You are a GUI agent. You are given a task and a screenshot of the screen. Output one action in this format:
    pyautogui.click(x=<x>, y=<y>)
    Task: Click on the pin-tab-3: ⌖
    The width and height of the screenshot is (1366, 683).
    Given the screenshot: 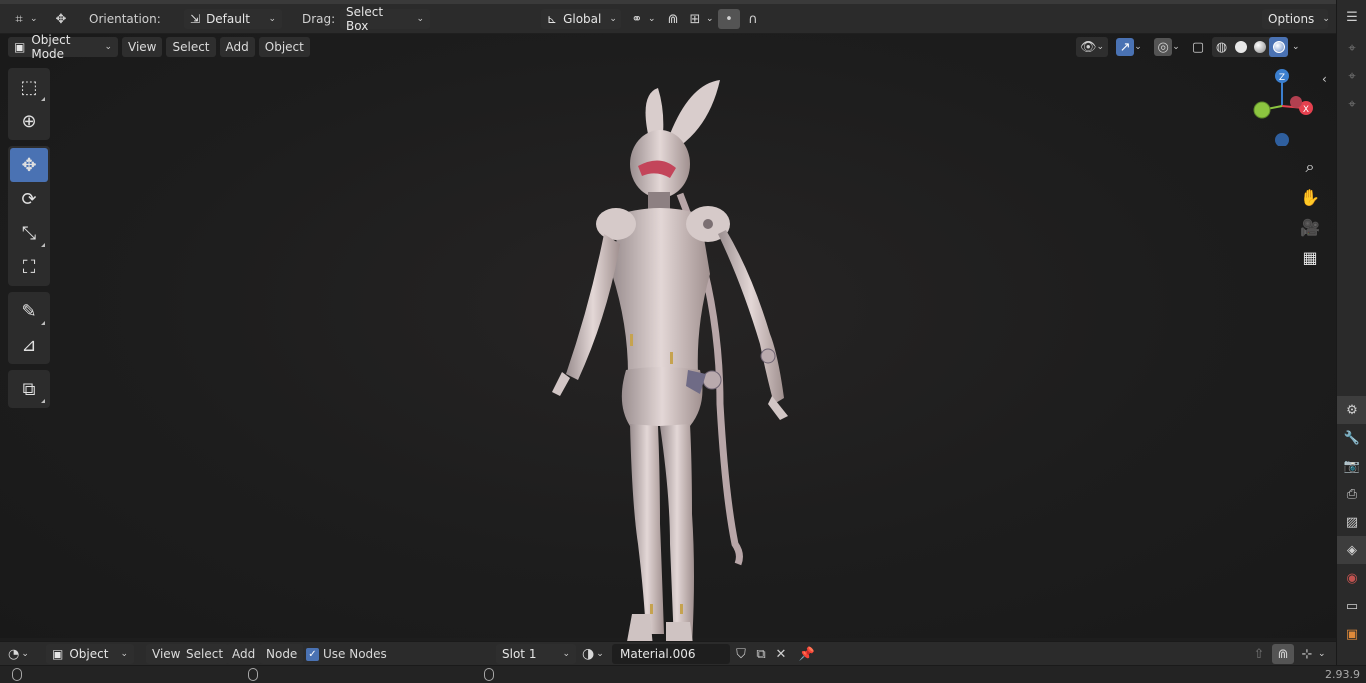 What is the action you would take?
    pyautogui.click(x=1351, y=104)
    